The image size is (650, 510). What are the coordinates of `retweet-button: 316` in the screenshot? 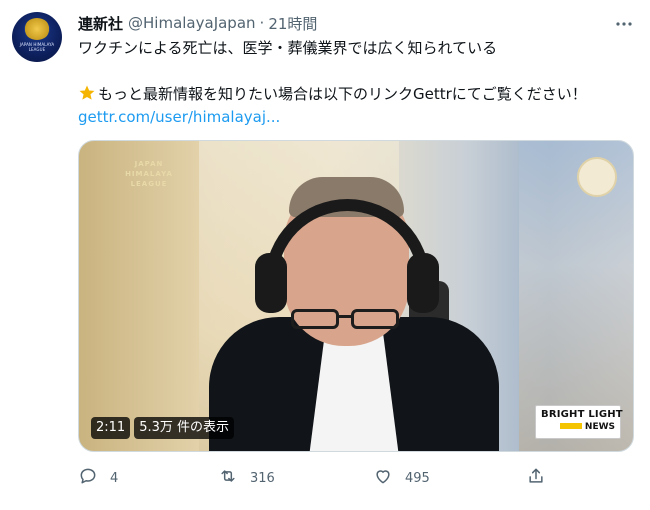 It's located at (246, 478).